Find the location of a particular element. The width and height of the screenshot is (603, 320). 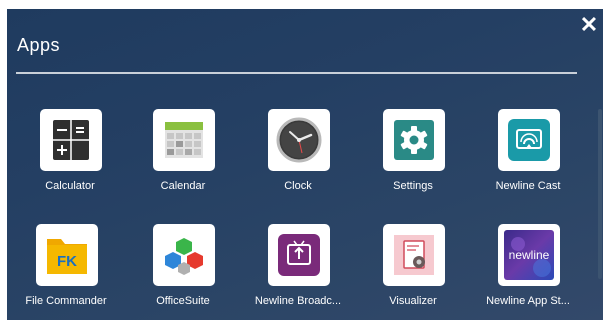

settings-gear-icon is located at coordinates (414, 140).